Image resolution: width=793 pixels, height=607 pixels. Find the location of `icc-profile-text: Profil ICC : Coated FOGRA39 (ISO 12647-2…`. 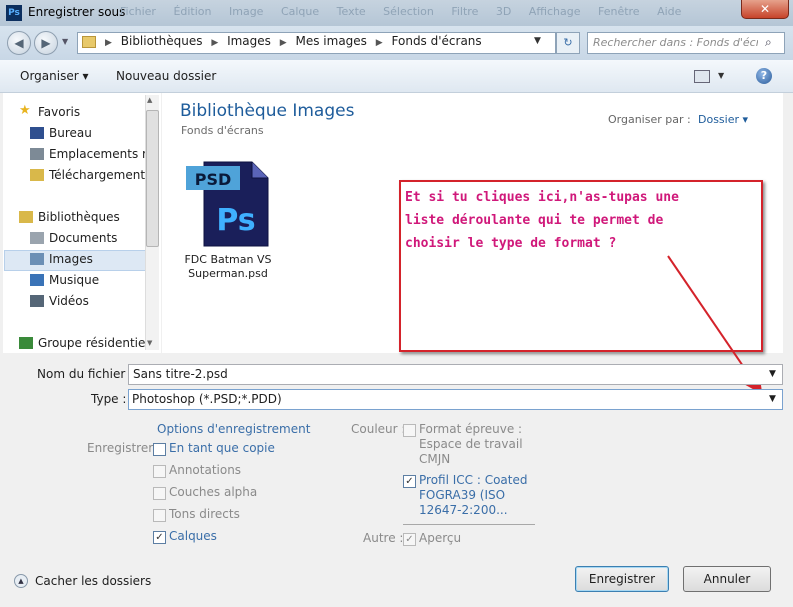

icc-profile-text: Profil ICC : Coated FOGRA39 (ISO 12647-2… is located at coordinates (473, 495).